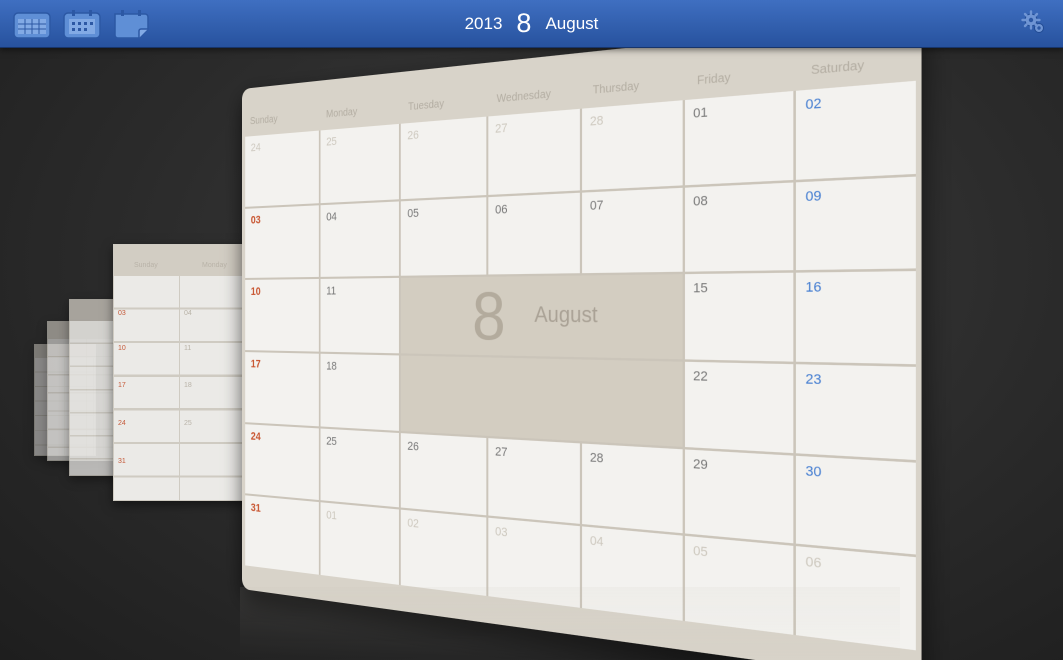 This screenshot has height=660, width=1063. What do you see at coordinates (700, 201) in the screenshot?
I see `day-number: 08` at bounding box center [700, 201].